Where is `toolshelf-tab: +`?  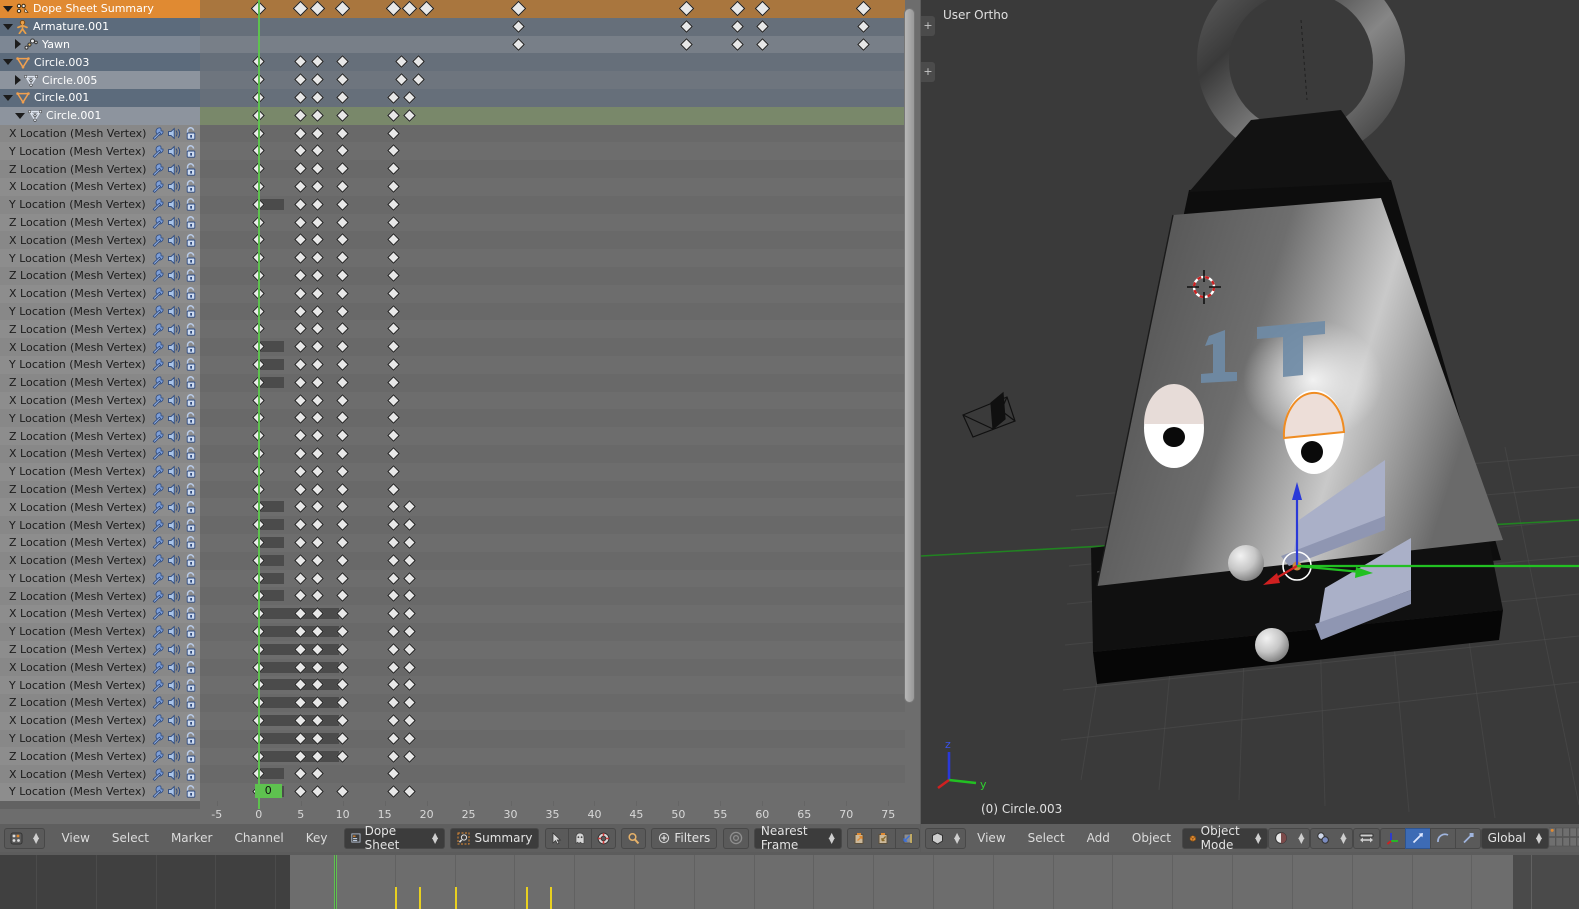
toolshelf-tab: + is located at coordinates (928, 26).